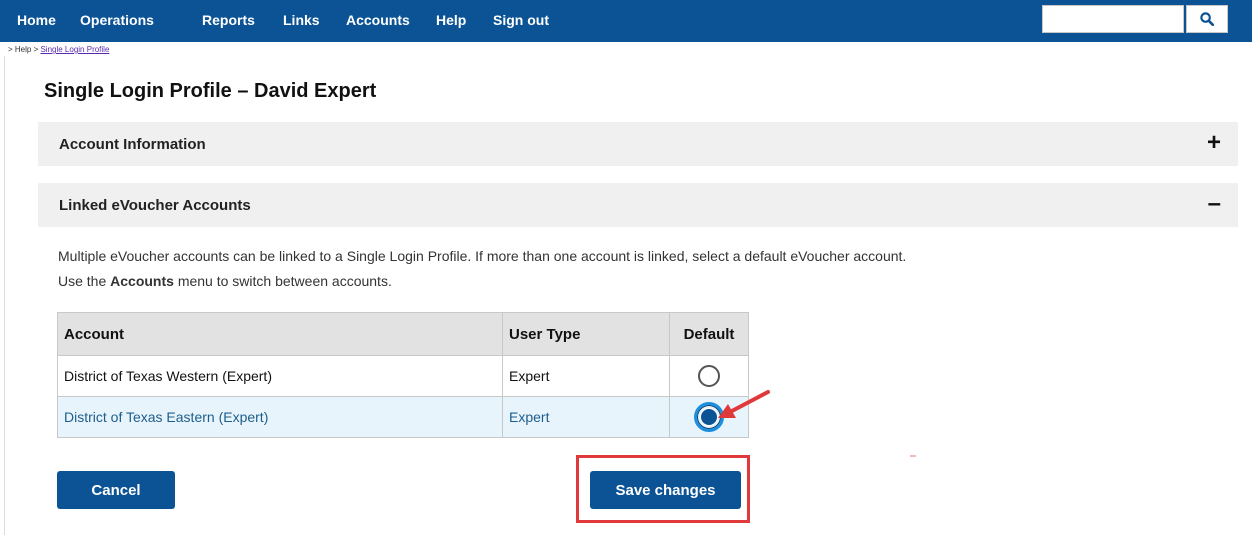 This screenshot has width=1252, height=535. I want to click on panel-label: Linked eVoucher Accounts, so click(155, 205).